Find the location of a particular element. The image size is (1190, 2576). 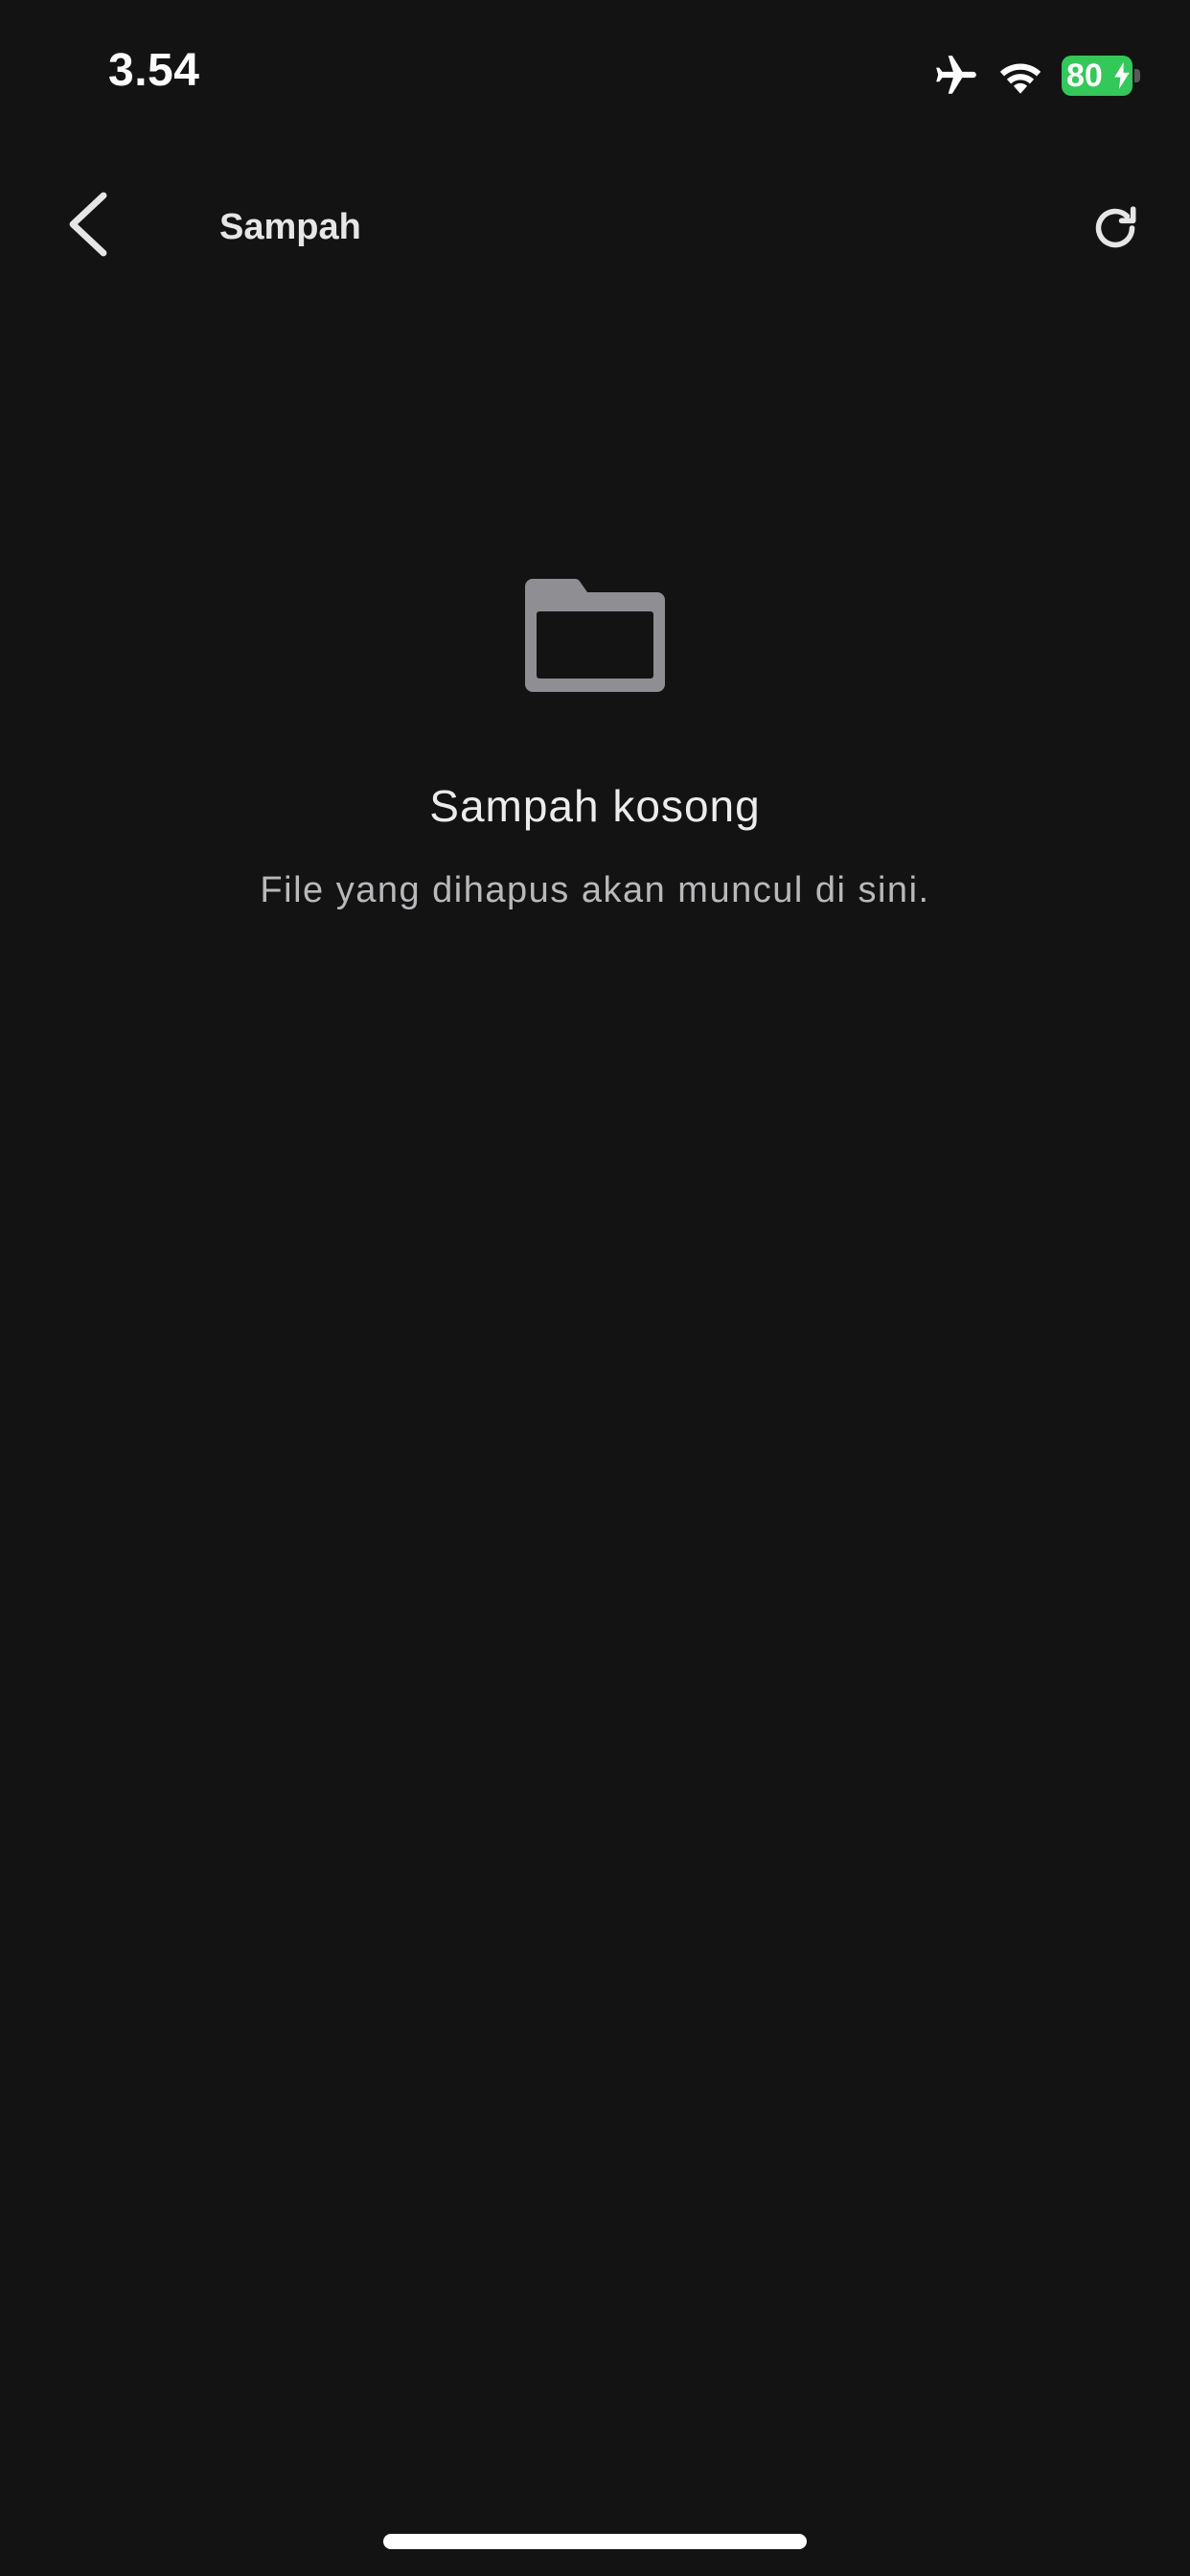

refresh-icon is located at coordinates (1115, 227).